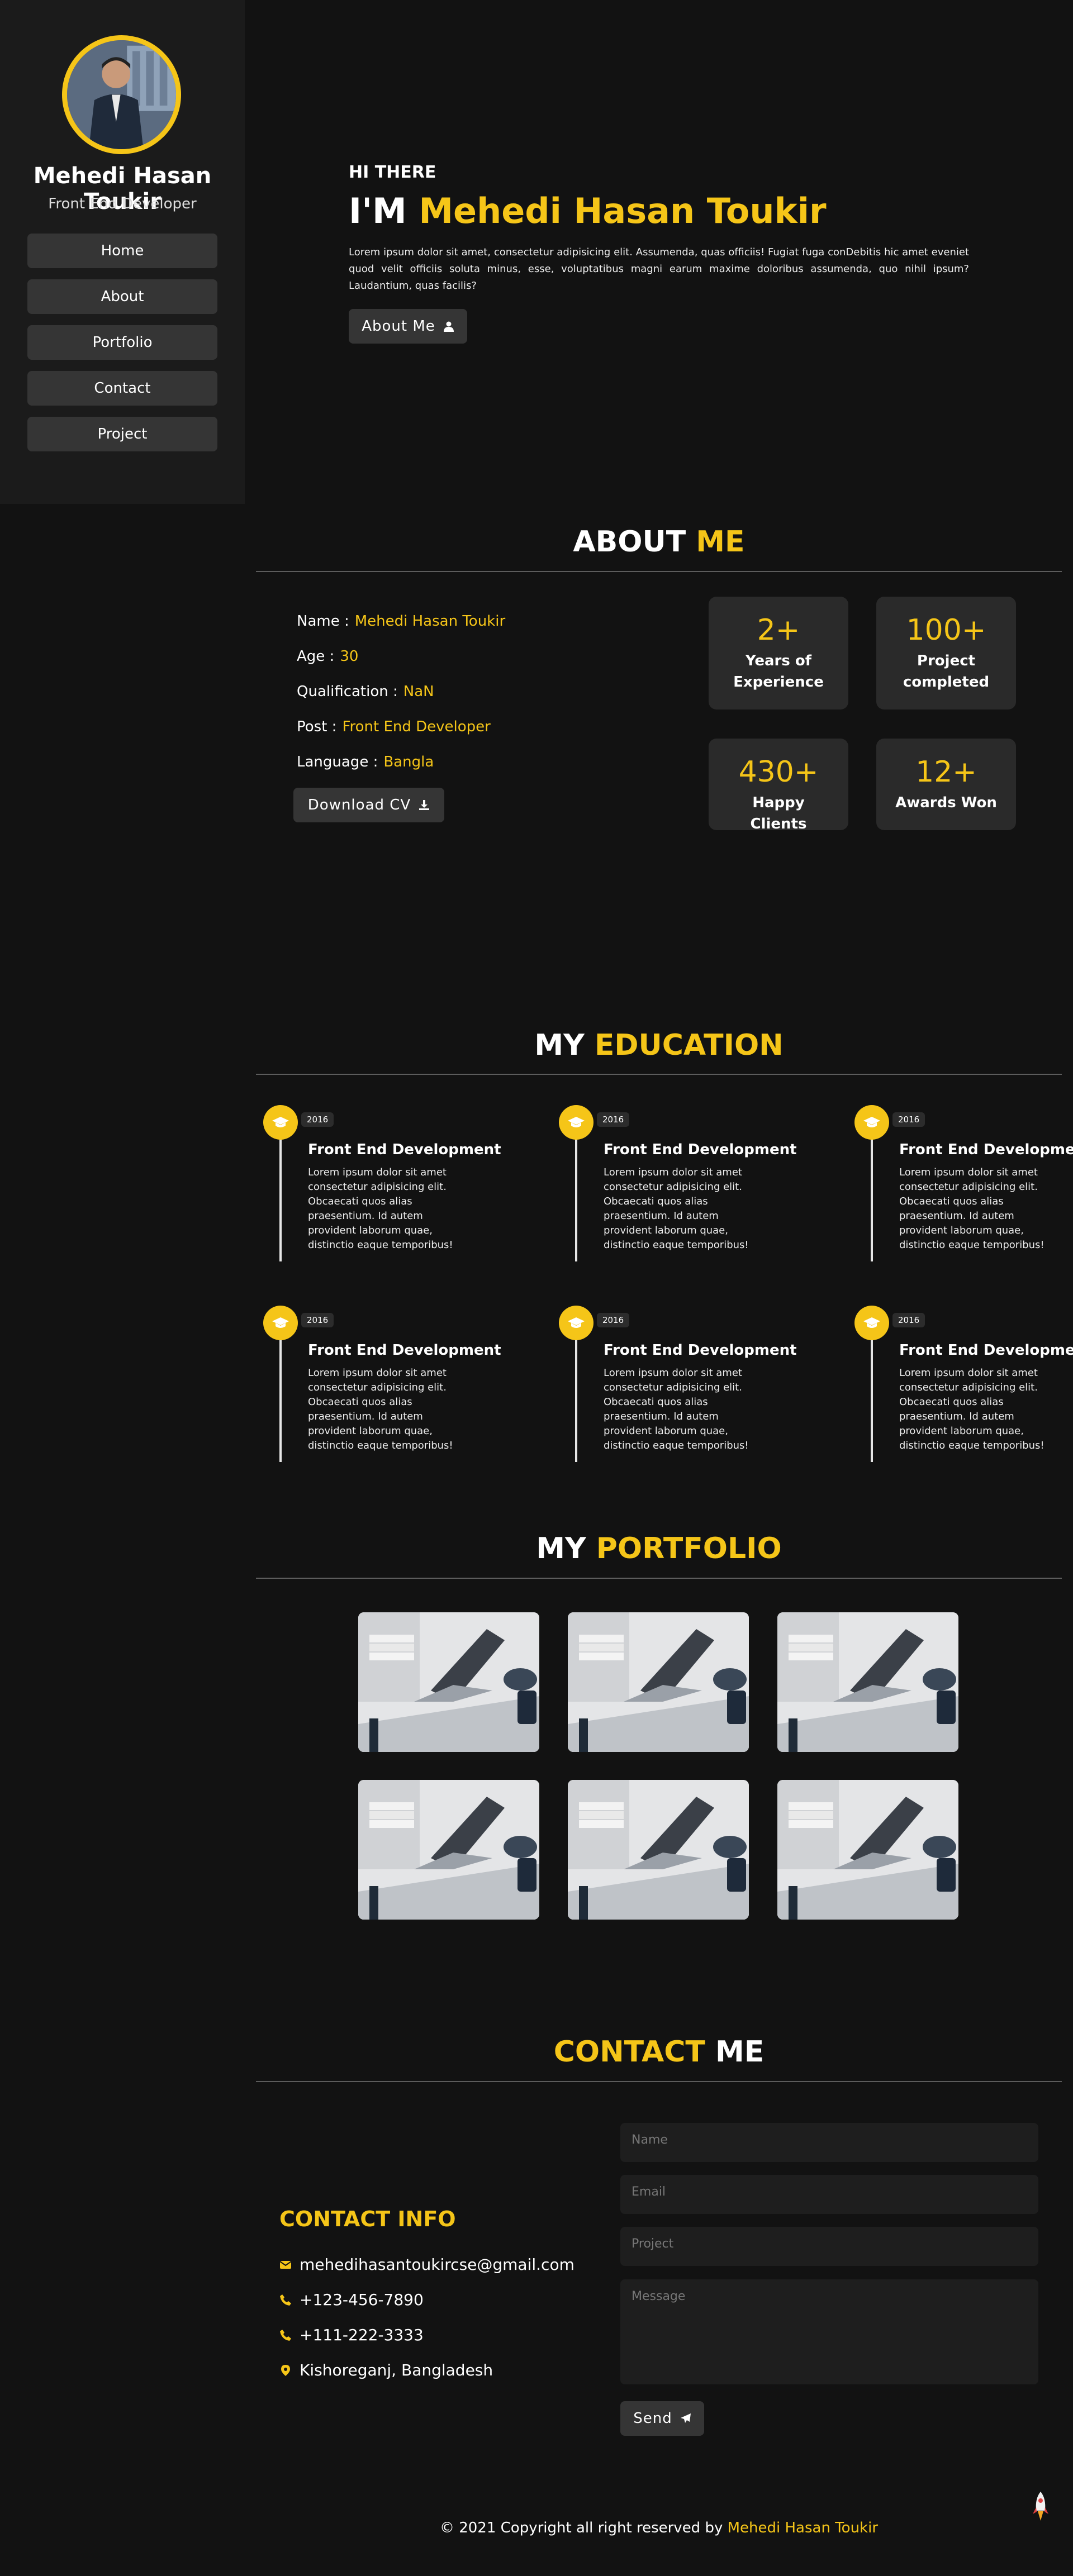  I want to click on stat-experience: 2+ Years of Experience, so click(778, 653).